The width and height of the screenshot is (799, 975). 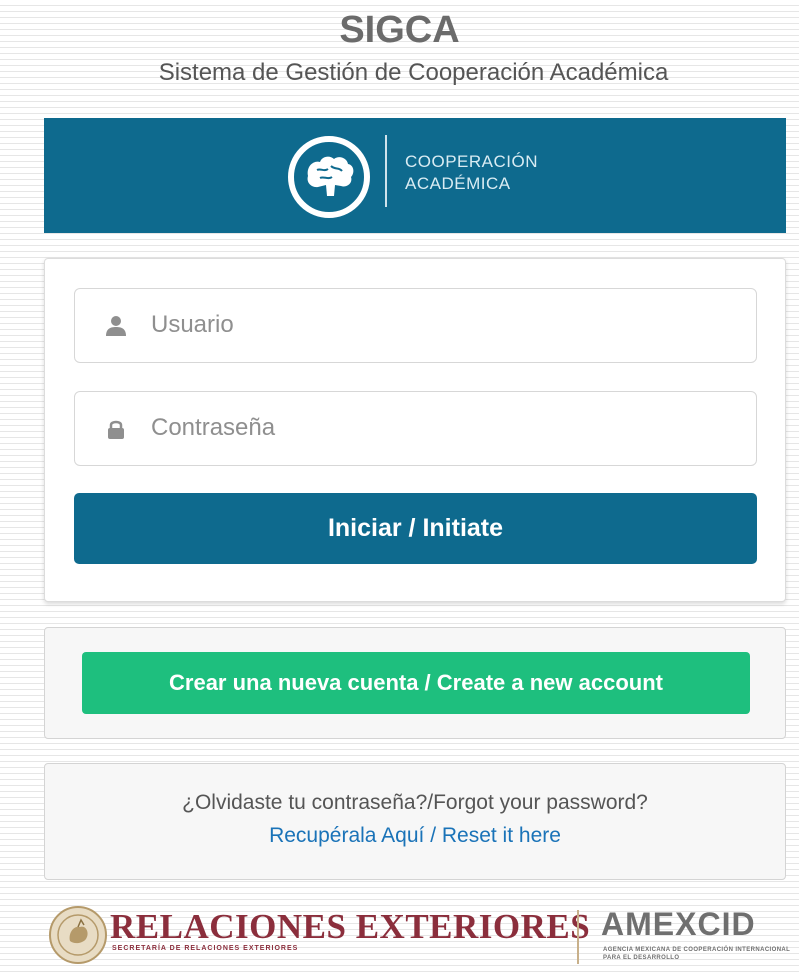 I want to click on password-input, so click(x=441, y=427).